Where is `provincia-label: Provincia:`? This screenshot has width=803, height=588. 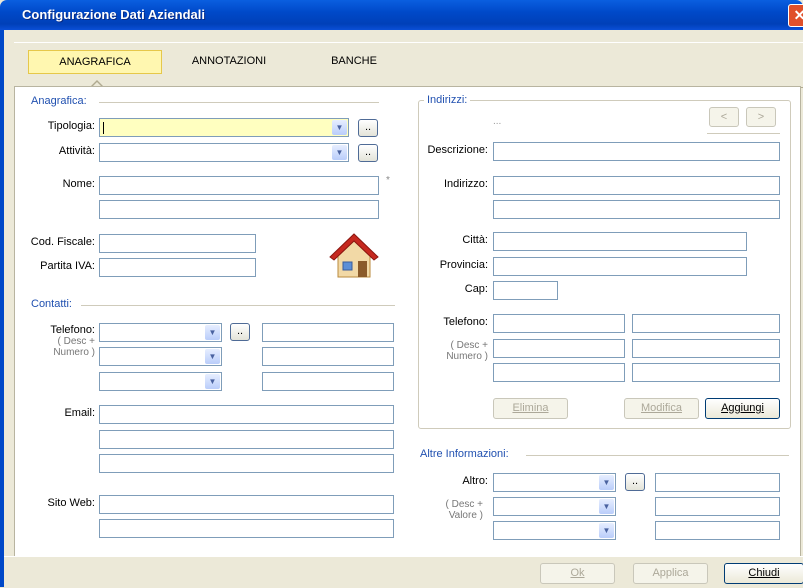
provincia-label: Provincia: is located at coordinates (463, 265).